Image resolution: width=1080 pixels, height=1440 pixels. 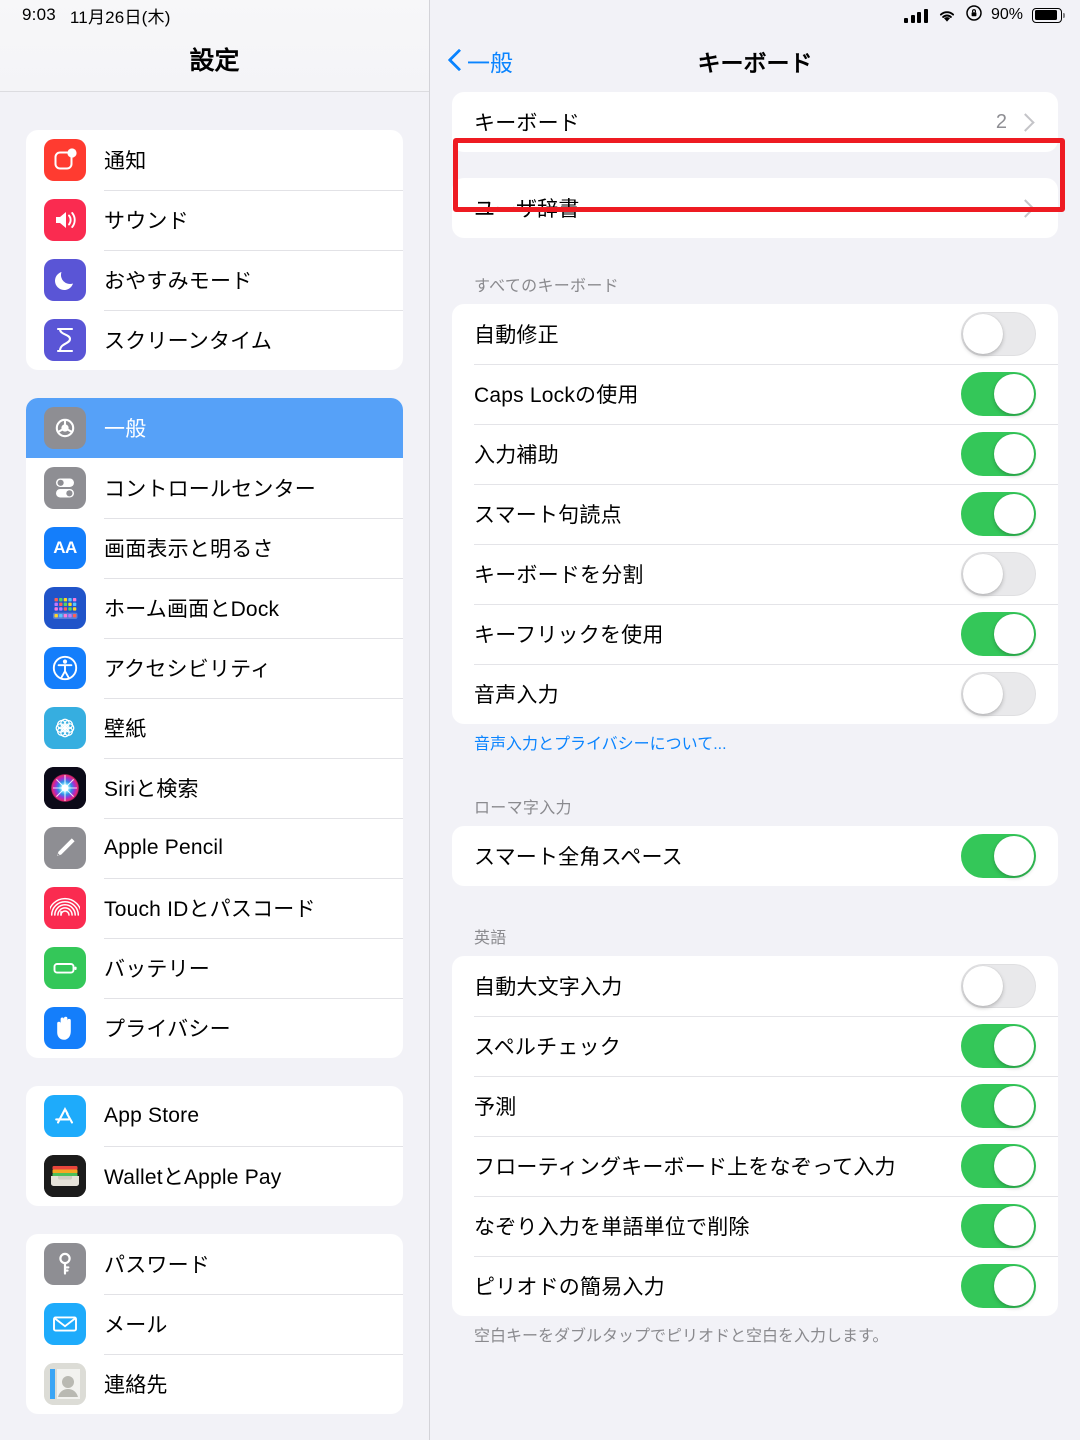 What do you see at coordinates (516, 695) in the screenshot?
I see `toggle-row-label: 音声入力` at bounding box center [516, 695].